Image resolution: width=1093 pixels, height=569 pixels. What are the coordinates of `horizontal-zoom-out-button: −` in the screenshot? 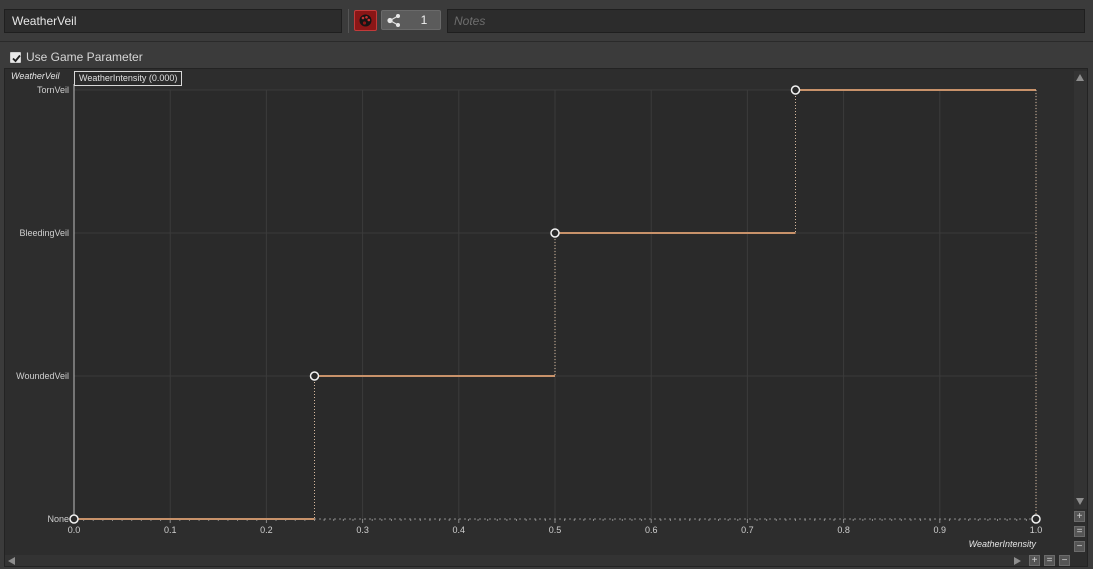 It's located at (1064, 560).